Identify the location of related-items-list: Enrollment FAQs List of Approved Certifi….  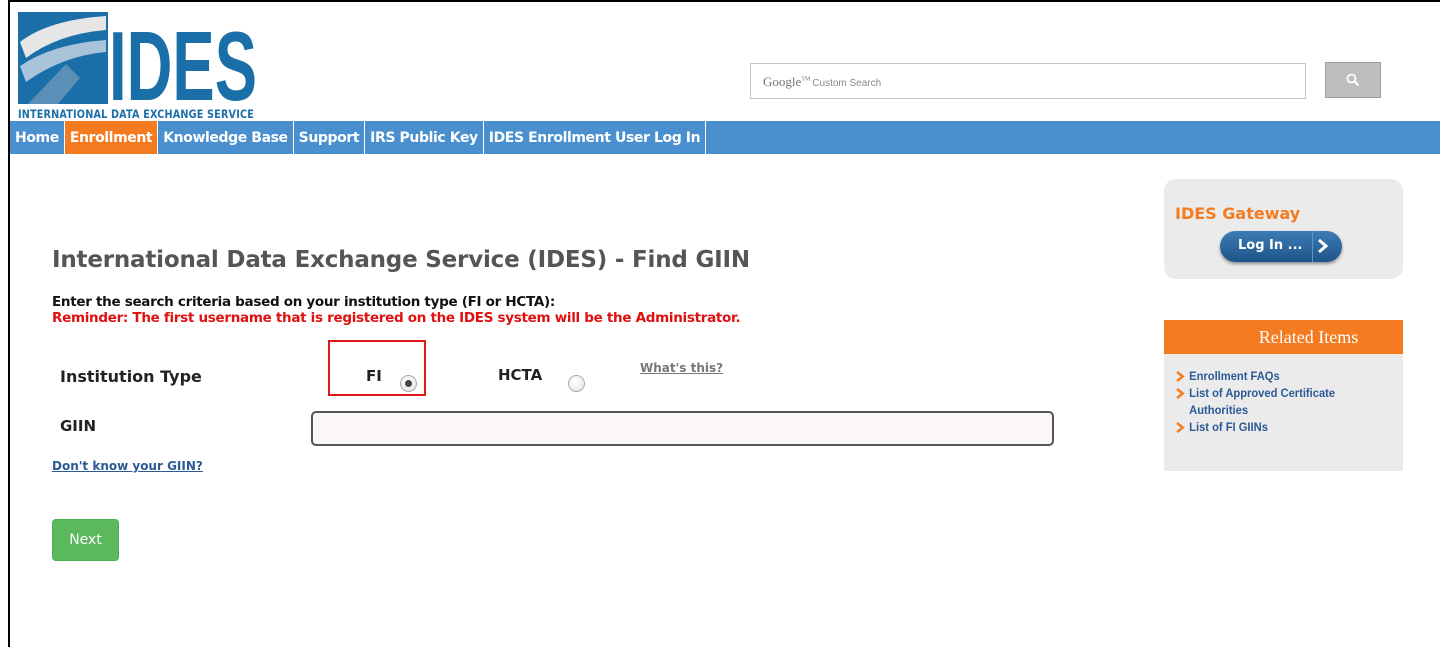
(1287, 402).